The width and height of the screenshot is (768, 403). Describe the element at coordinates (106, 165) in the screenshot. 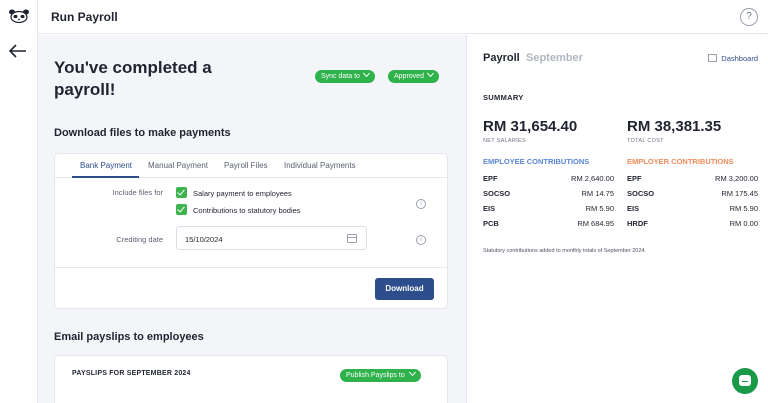

I see `tab-bank-payment: Bank Payment` at that location.